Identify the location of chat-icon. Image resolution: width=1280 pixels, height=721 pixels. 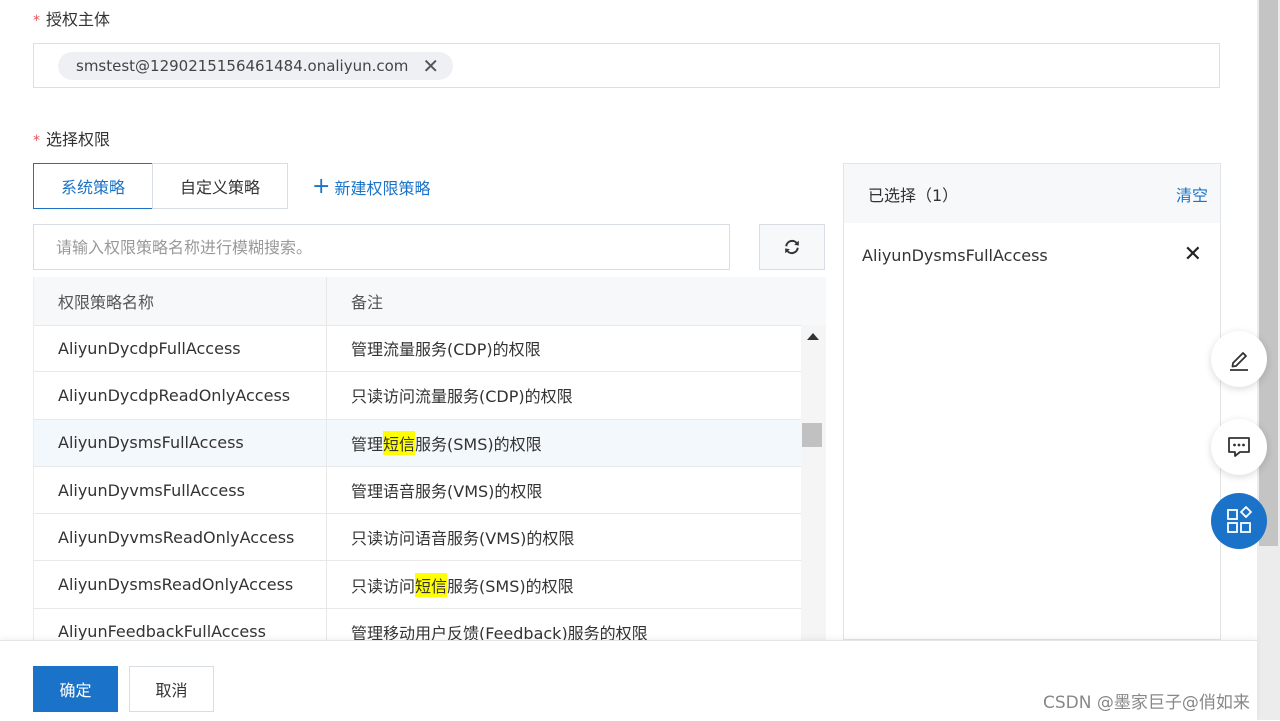
(1239, 447).